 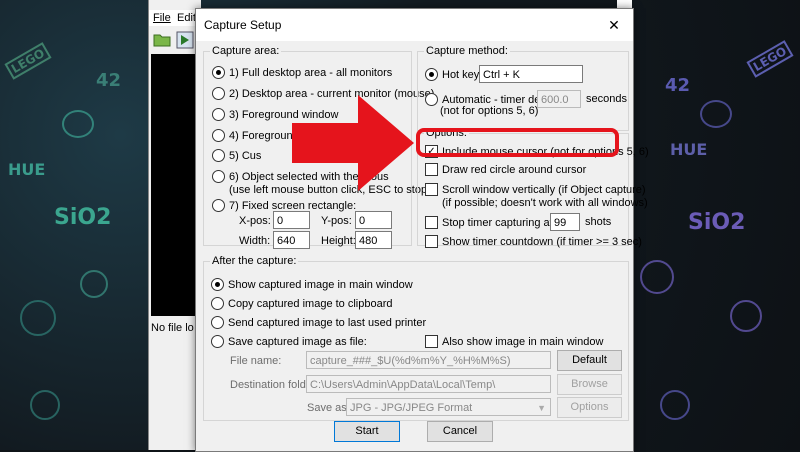 I want to click on highlight-box-annotation, so click(x=517, y=142).